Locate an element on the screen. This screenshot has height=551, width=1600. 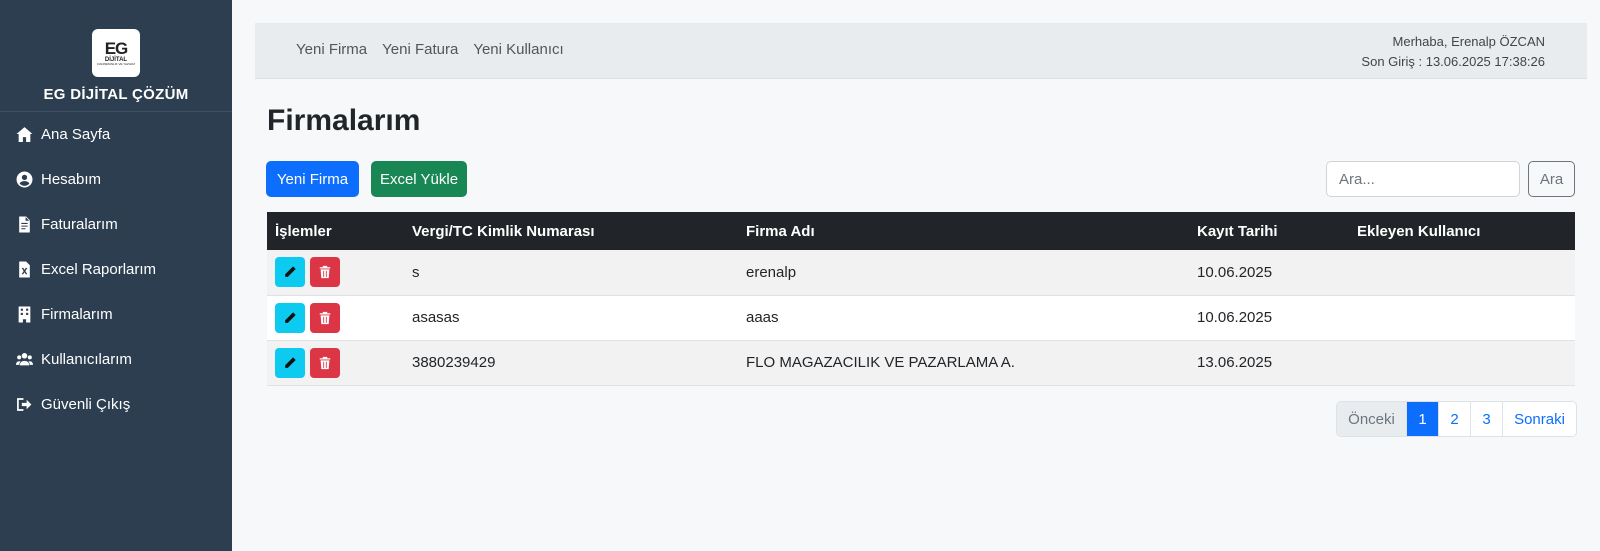
column-header-added-by: Ekleyen Kullanıcı is located at coordinates (1462, 231).